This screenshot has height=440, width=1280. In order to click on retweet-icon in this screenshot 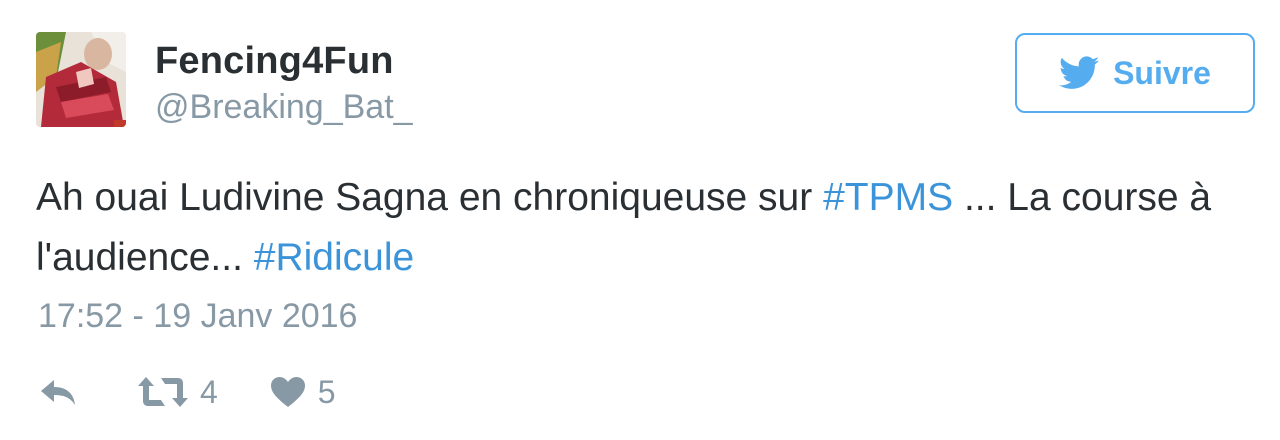, I will do `click(163, 392)`.